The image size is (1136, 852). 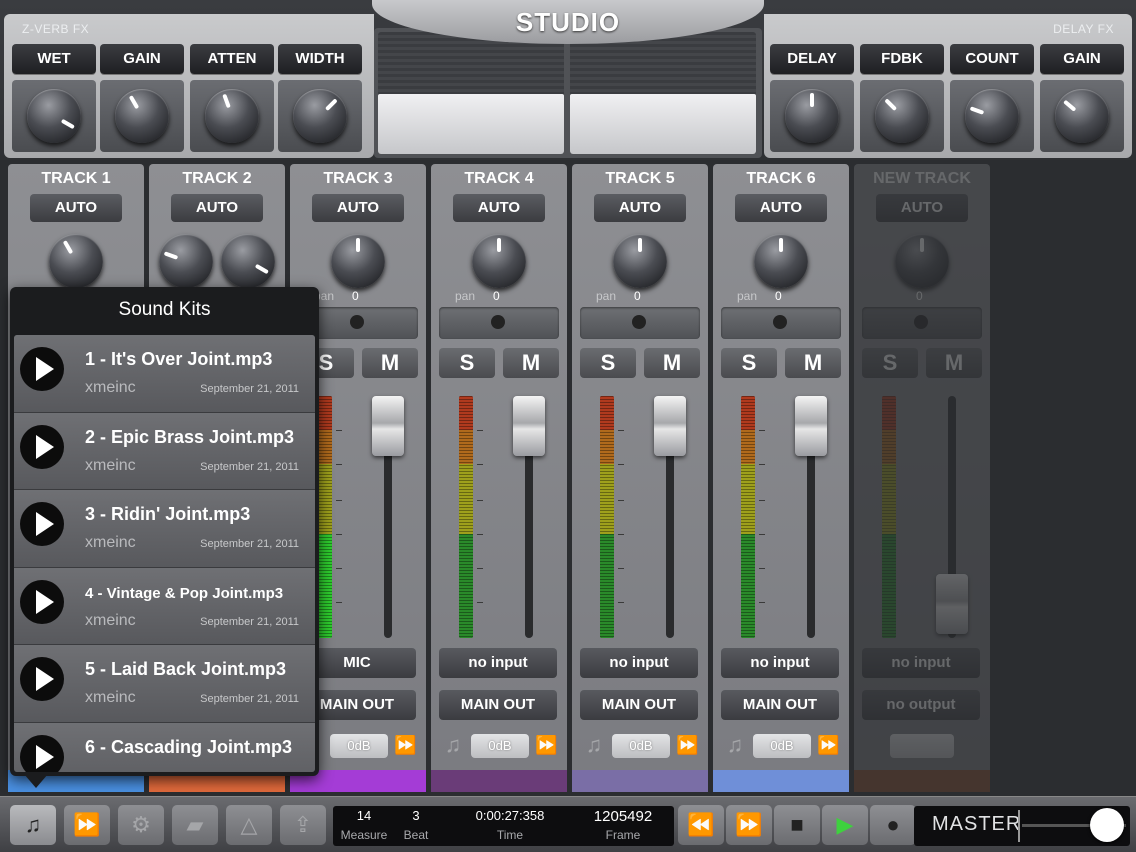 I want to click on fx-pad-right-handle, so click(x=663, y=124).